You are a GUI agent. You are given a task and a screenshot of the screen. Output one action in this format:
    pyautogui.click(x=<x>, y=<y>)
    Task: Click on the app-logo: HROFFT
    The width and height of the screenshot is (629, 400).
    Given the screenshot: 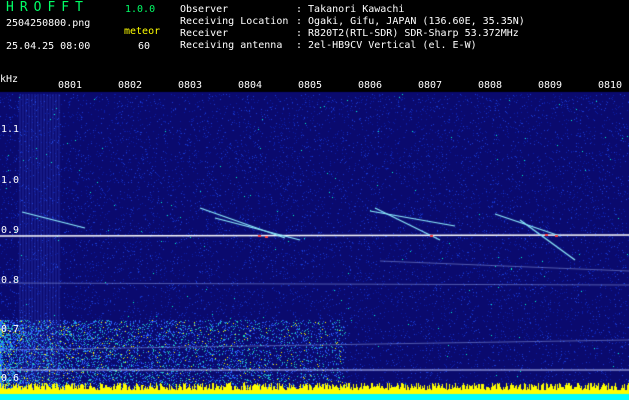 What is the action you would take?
    pyautogui.click(x=47, y=7)
    